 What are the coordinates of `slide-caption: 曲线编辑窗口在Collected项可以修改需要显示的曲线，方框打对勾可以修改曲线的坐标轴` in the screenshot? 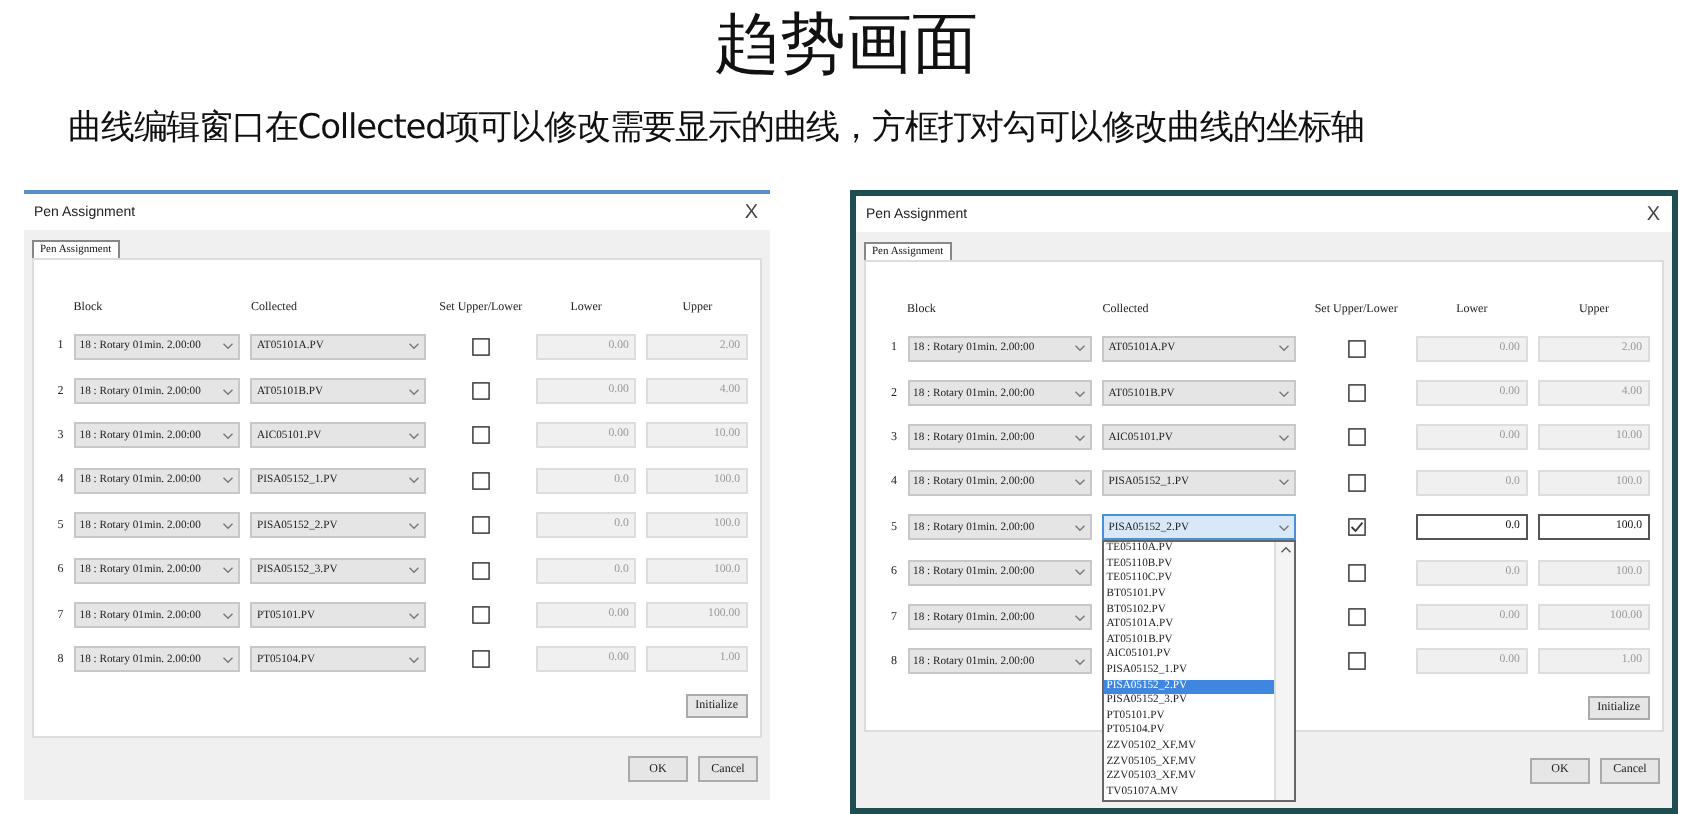 It's located at (716, 128).